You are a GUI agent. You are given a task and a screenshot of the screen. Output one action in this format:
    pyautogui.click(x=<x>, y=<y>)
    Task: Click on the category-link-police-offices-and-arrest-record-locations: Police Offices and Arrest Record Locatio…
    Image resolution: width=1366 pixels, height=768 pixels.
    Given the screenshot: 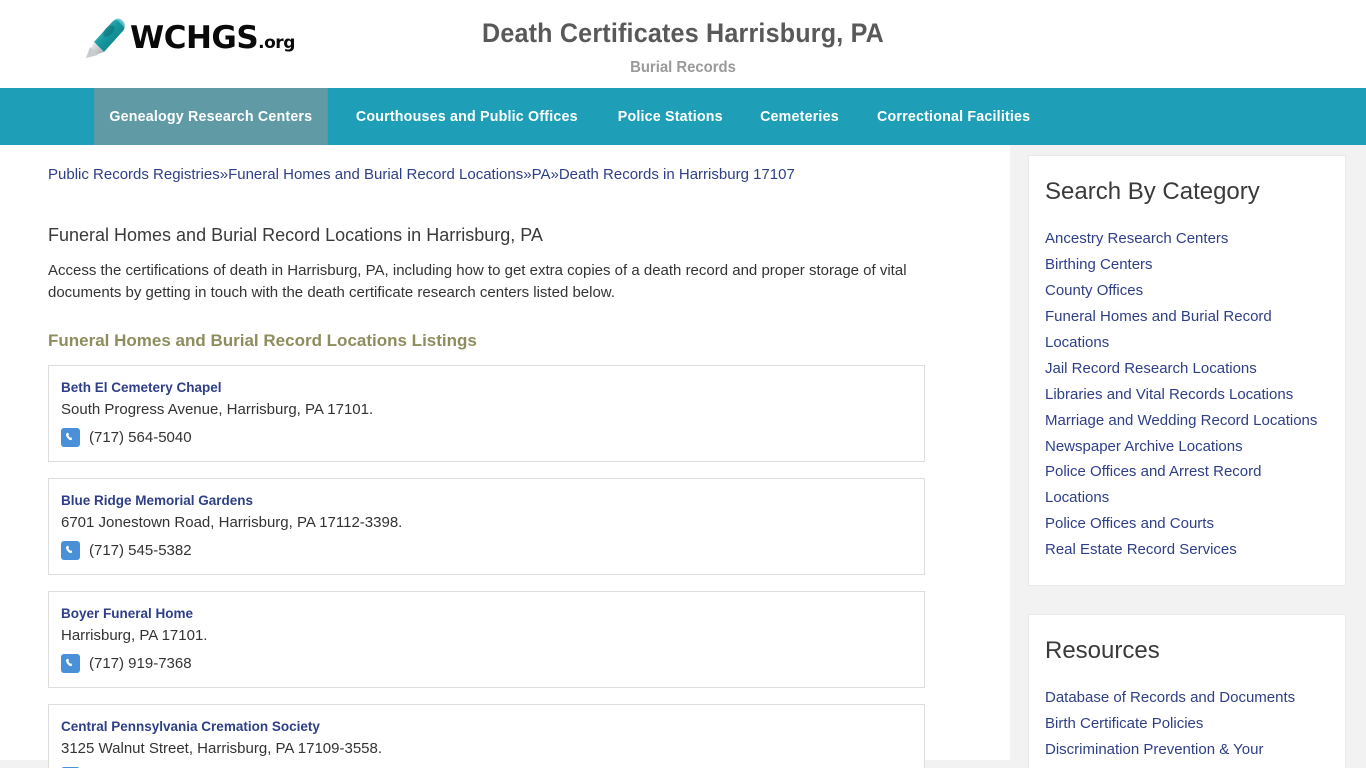 What is the action you would take?
    pyautogui.click(x=1184, y=485)
    